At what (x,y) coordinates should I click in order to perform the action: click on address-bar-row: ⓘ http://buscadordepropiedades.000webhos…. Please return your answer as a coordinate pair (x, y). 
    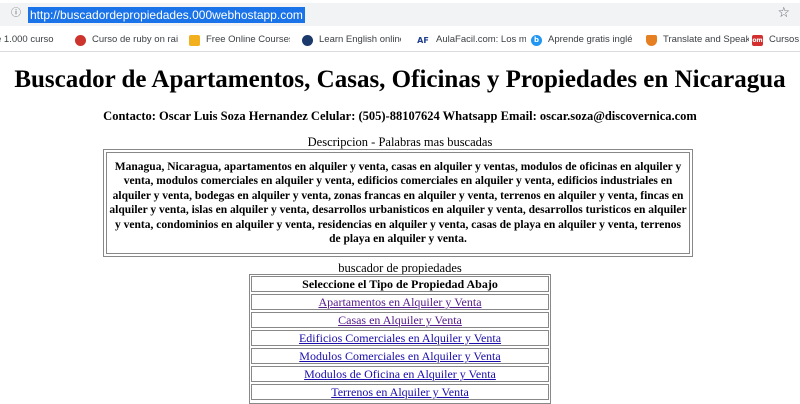
    Looking at the image, I should click on (400, 14).